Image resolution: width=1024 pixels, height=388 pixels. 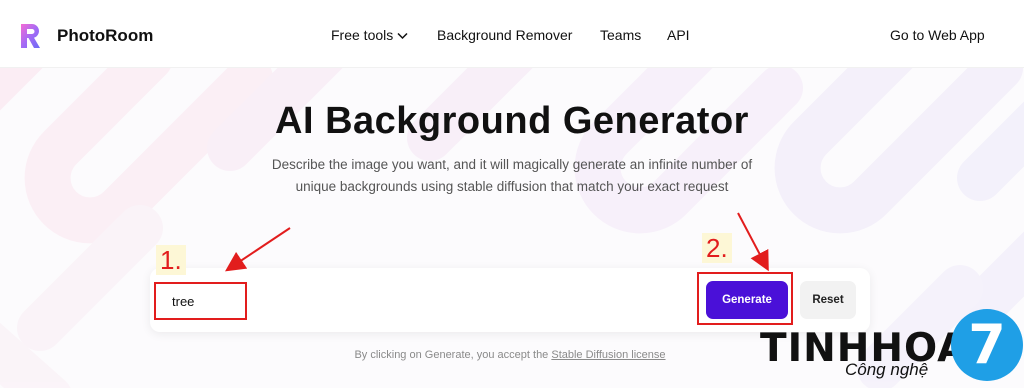 What do you see at coordinates (937, 35) in the screenshot?
I see `nav-go-to-web-app: Go to Web App` at bounding box center [937, 35].